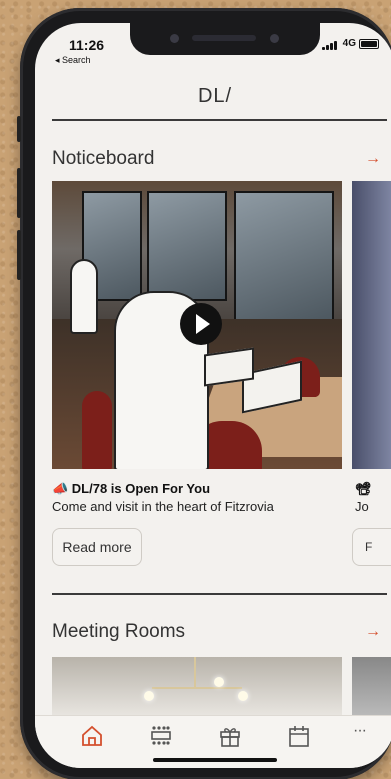 This screenshot has width=391, height=779. What do you see at coordinates (161, 736) in the screenshot?
I see `meeting-room-icon` at bounding box center [161, 736].